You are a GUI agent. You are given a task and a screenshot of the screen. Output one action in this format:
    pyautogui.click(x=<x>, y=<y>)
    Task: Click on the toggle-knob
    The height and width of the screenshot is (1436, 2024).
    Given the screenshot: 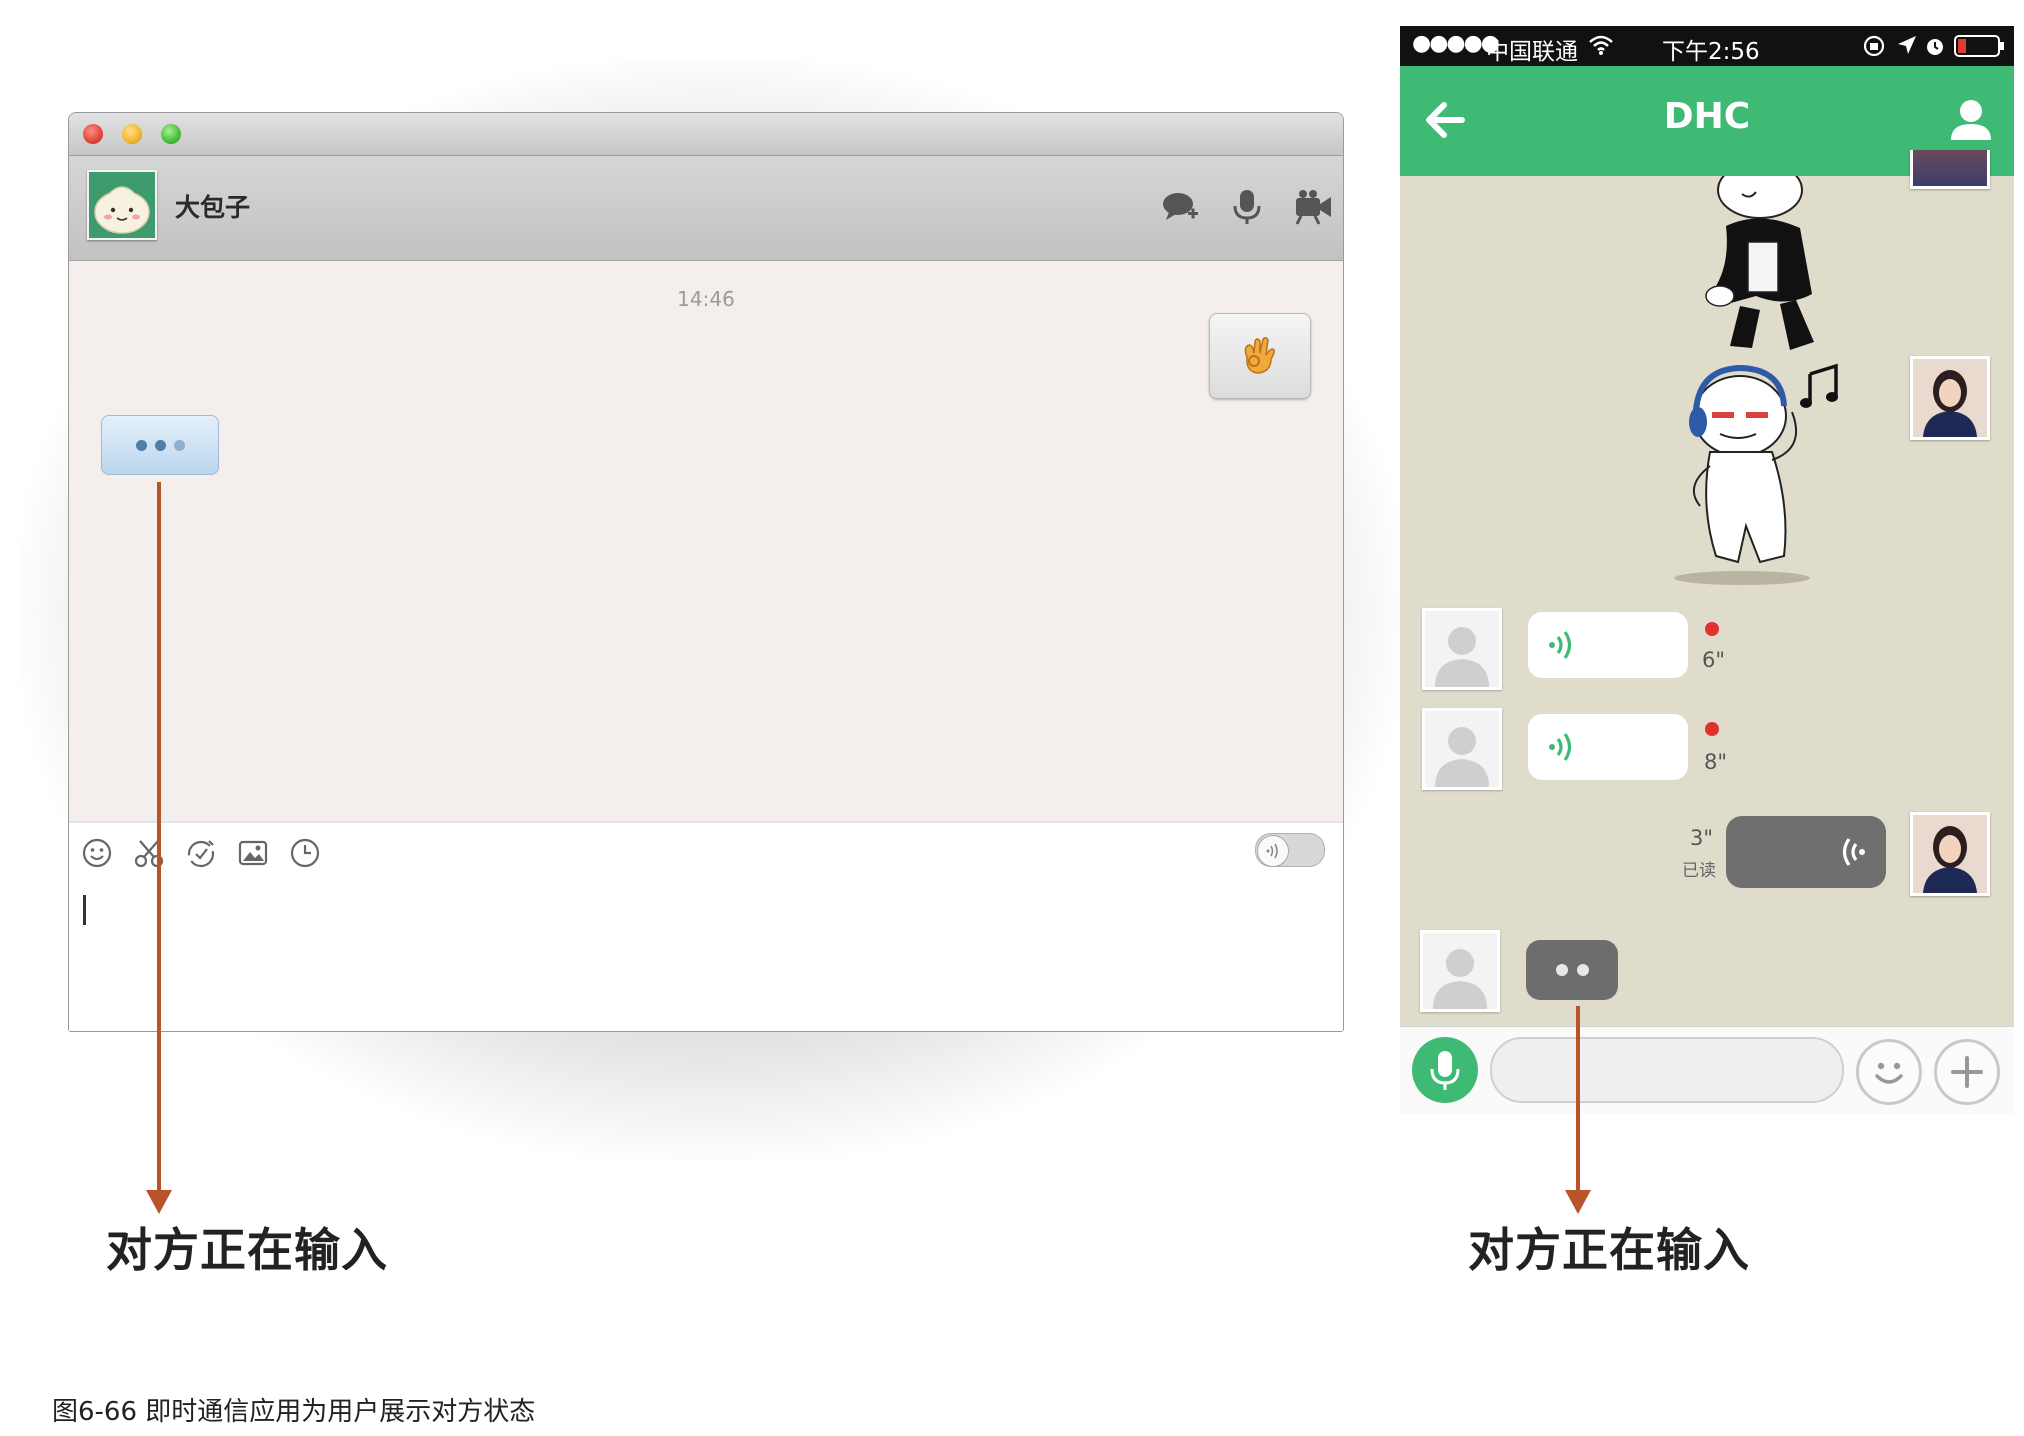 What is the action you would take?
    pyautogui.click(x=1273, y=851)
    